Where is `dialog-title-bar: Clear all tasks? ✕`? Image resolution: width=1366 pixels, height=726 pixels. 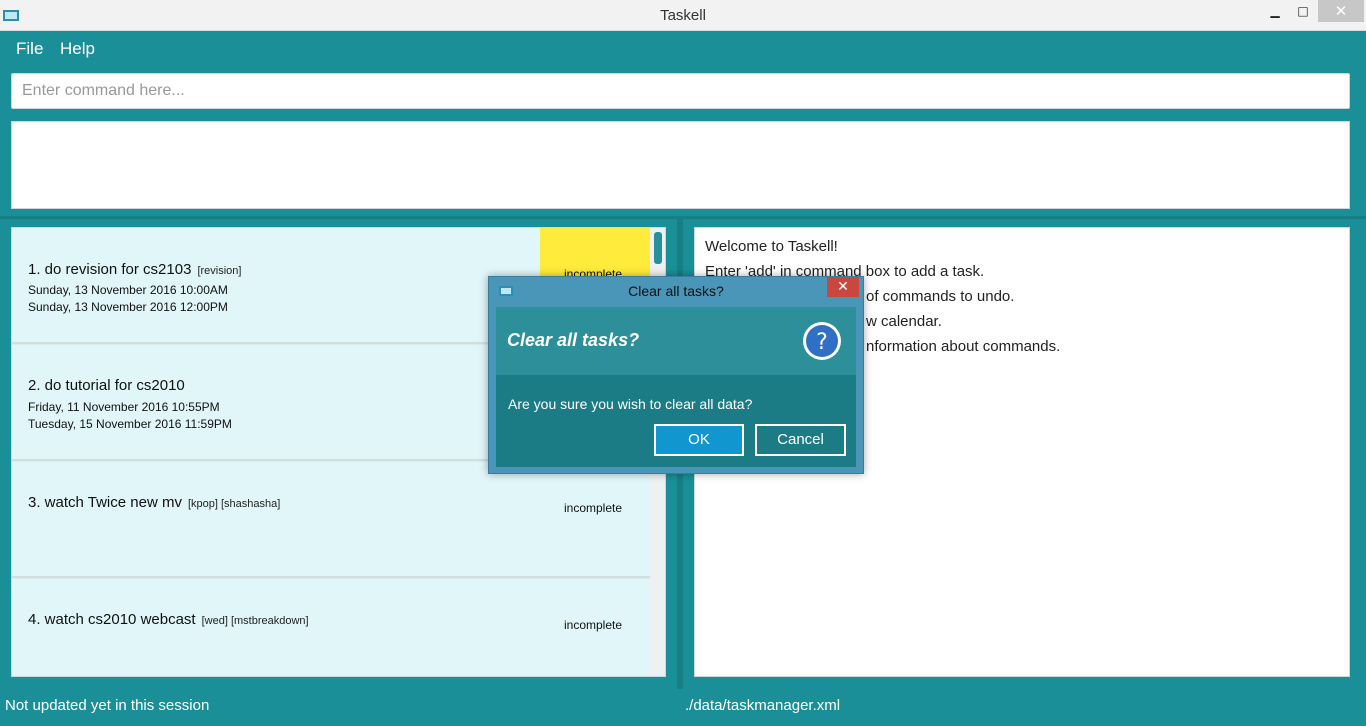 dialog-title-bar: Clear all tasks? ✕ is located at coordinates (676, 291).